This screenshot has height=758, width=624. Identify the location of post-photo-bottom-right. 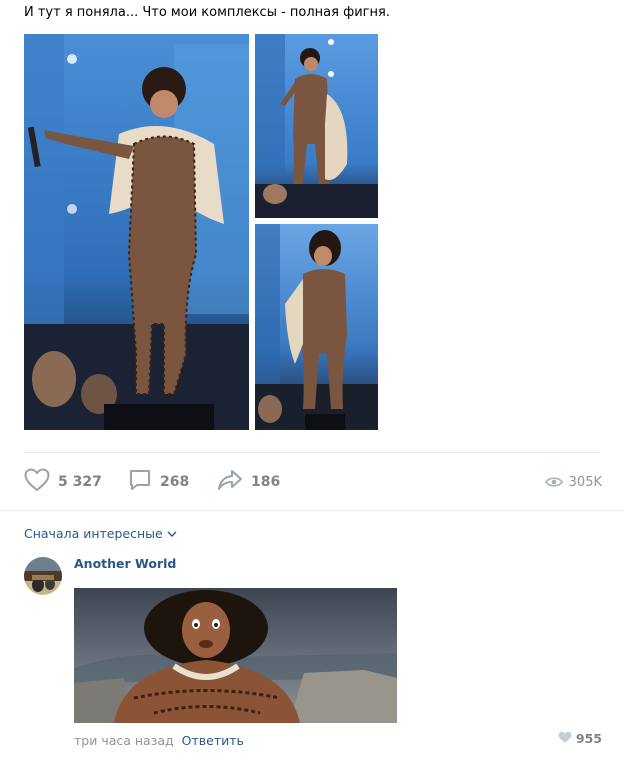
(316, 327).